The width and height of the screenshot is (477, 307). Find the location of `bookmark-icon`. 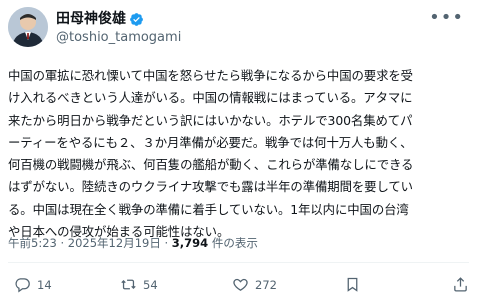

bookmark-icon is located at coordinates (352, 284).